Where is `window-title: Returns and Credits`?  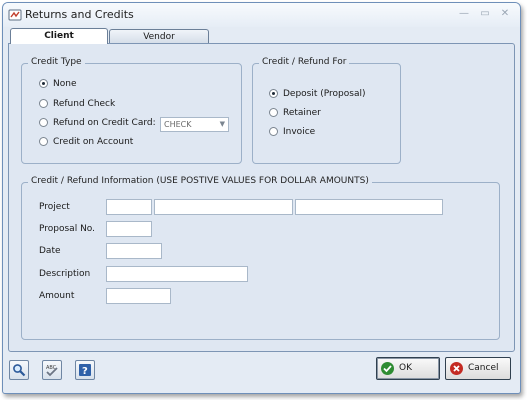
window-title: Returns and Credits is located at coordinates (79, 14).